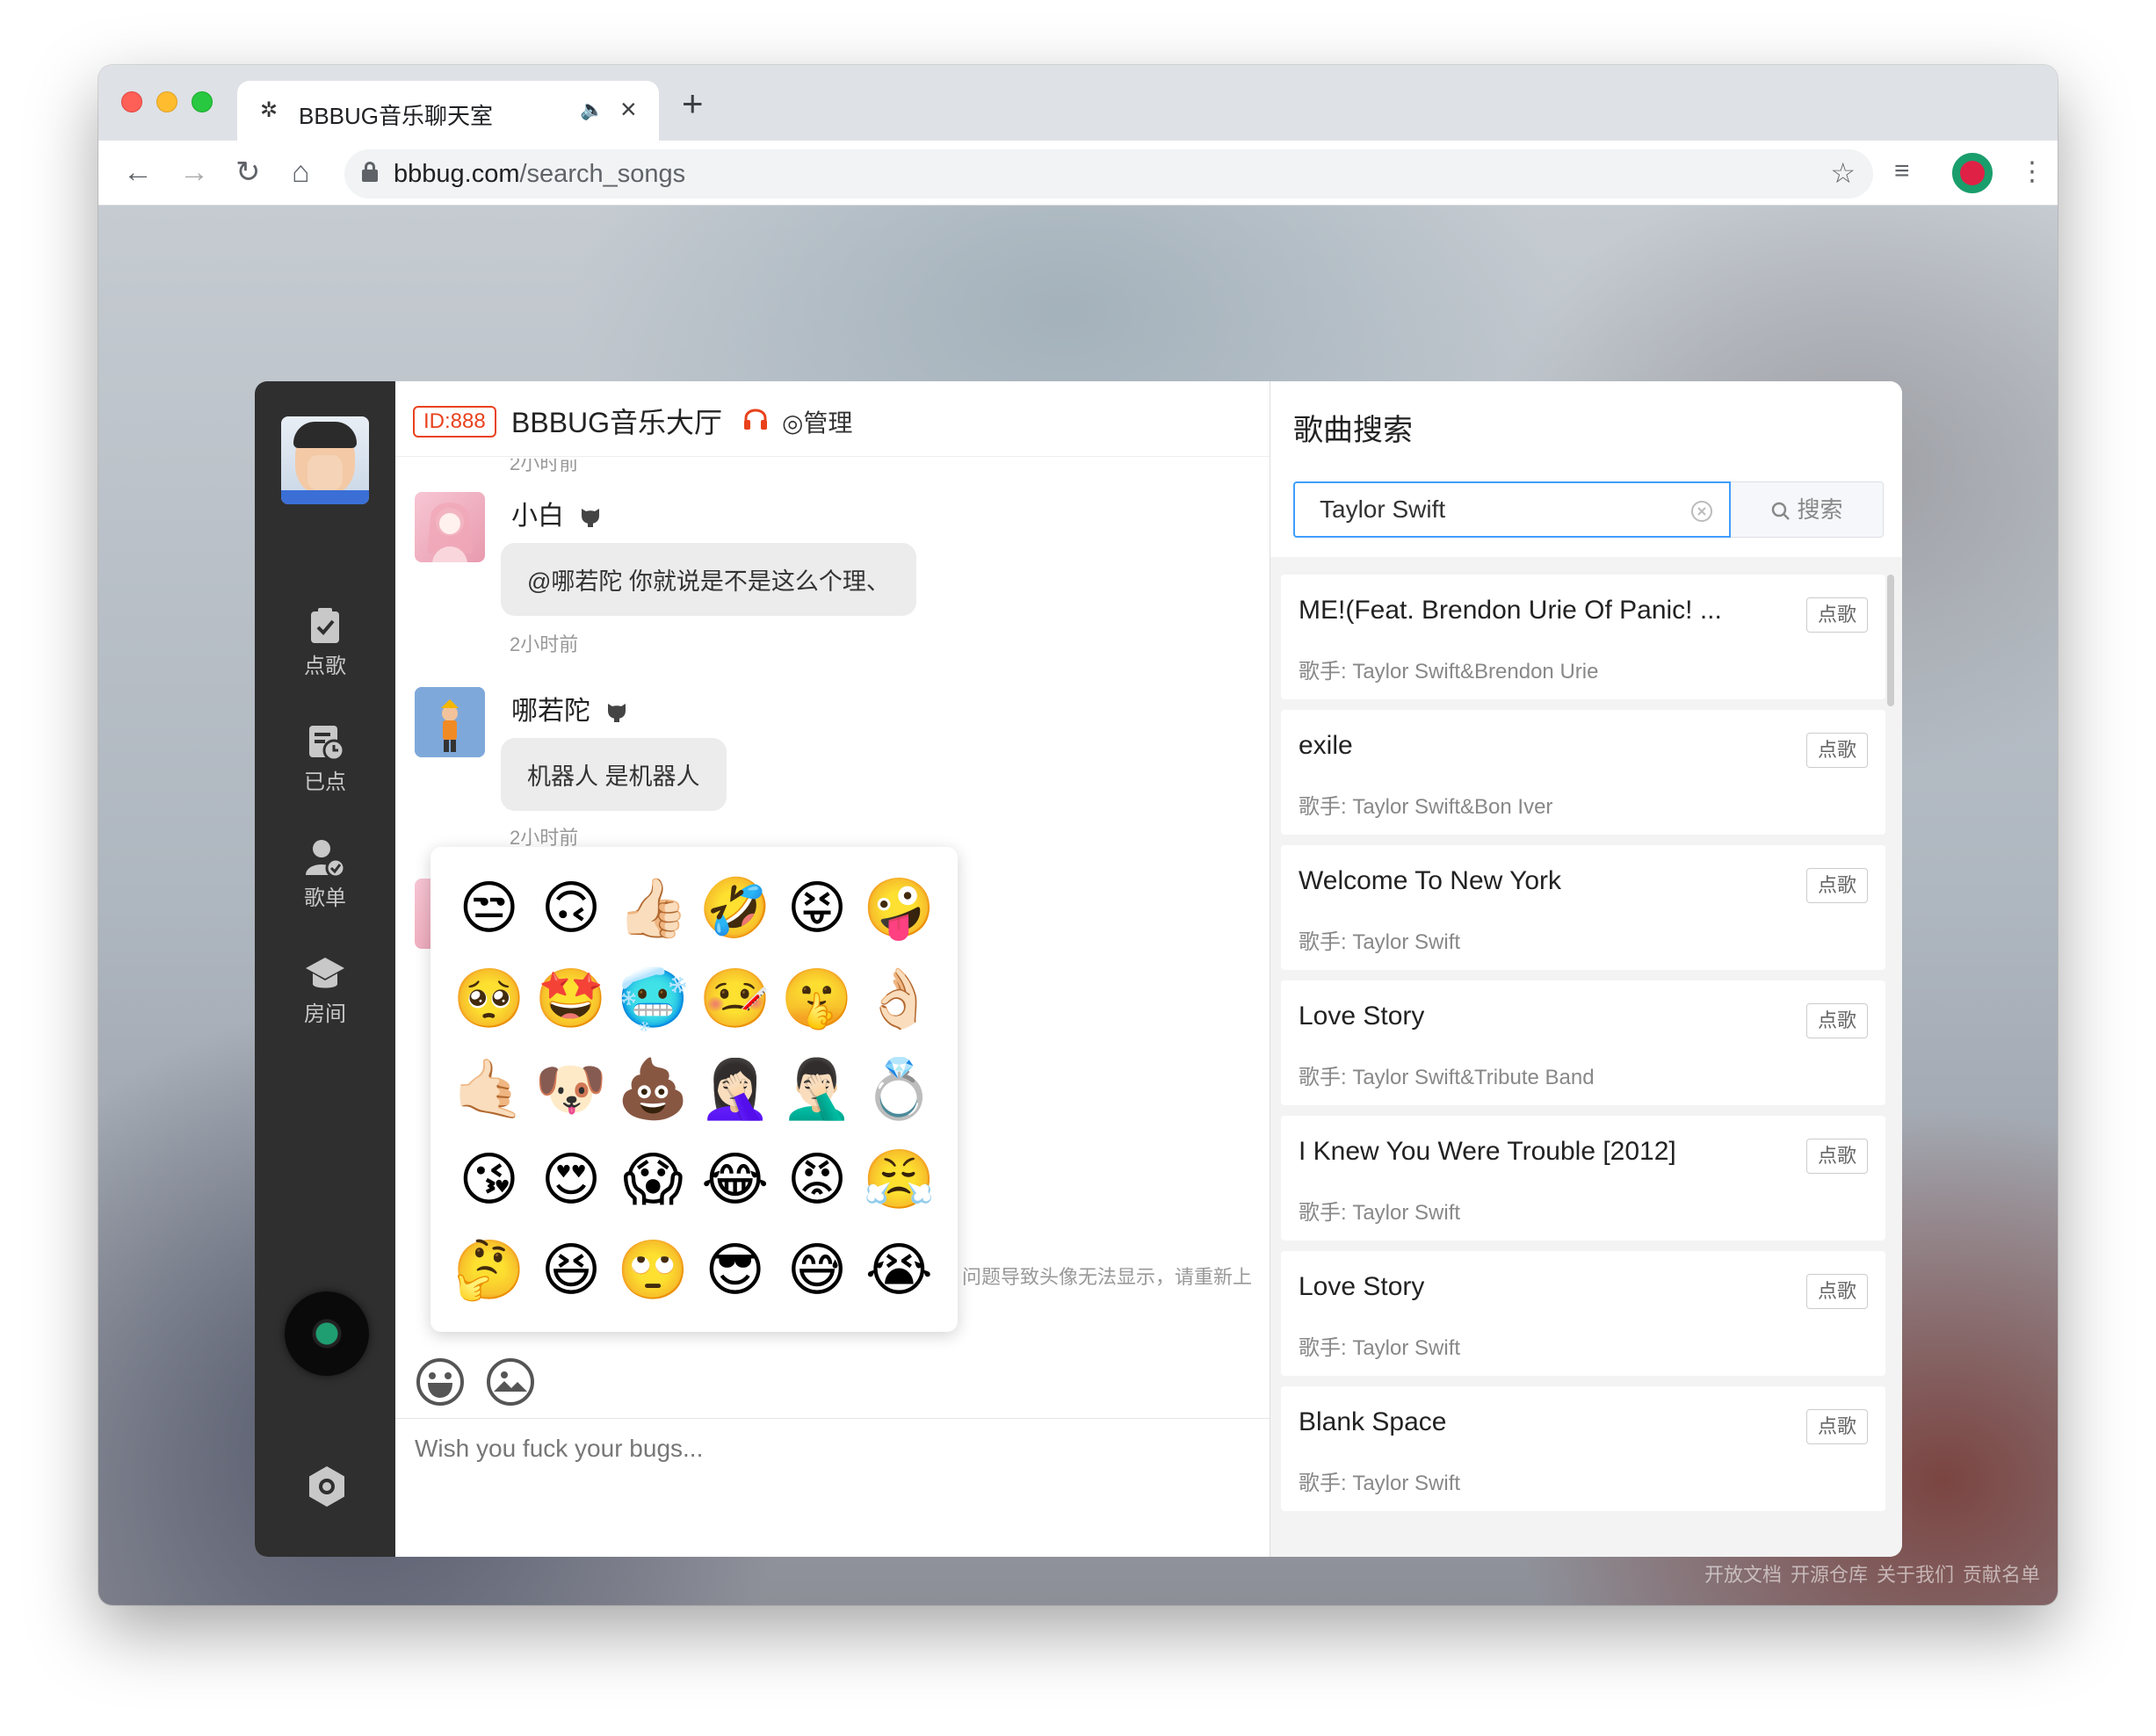  What do you see at coordinates (899, 1270) in the screenshot?
I see `emoji-option: 😭` at bounding box center [899, 1270].